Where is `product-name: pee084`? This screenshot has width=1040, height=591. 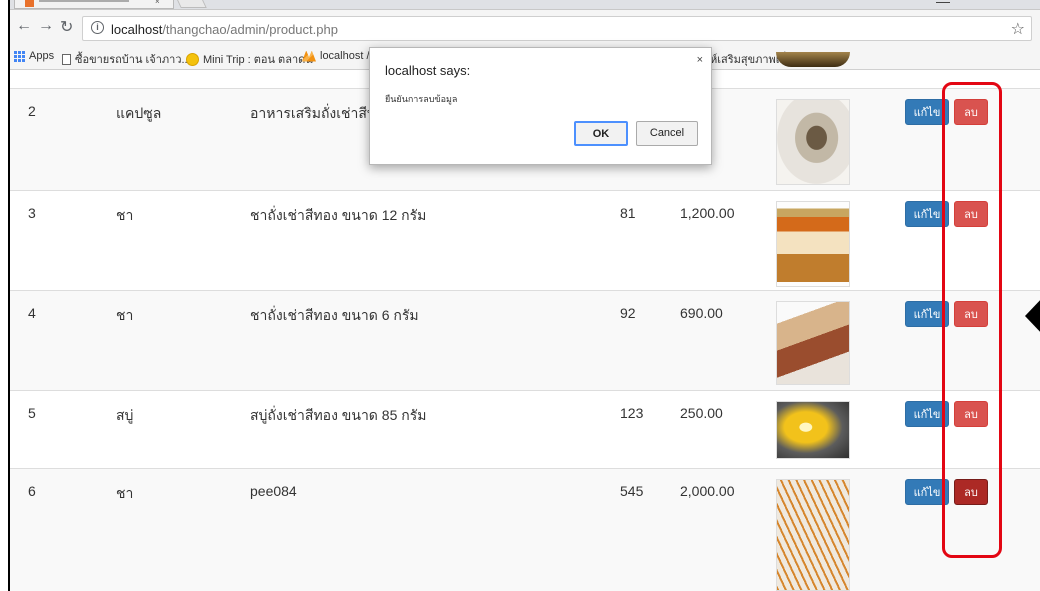
product-name: pee084 is located at coordinates (273, 491).